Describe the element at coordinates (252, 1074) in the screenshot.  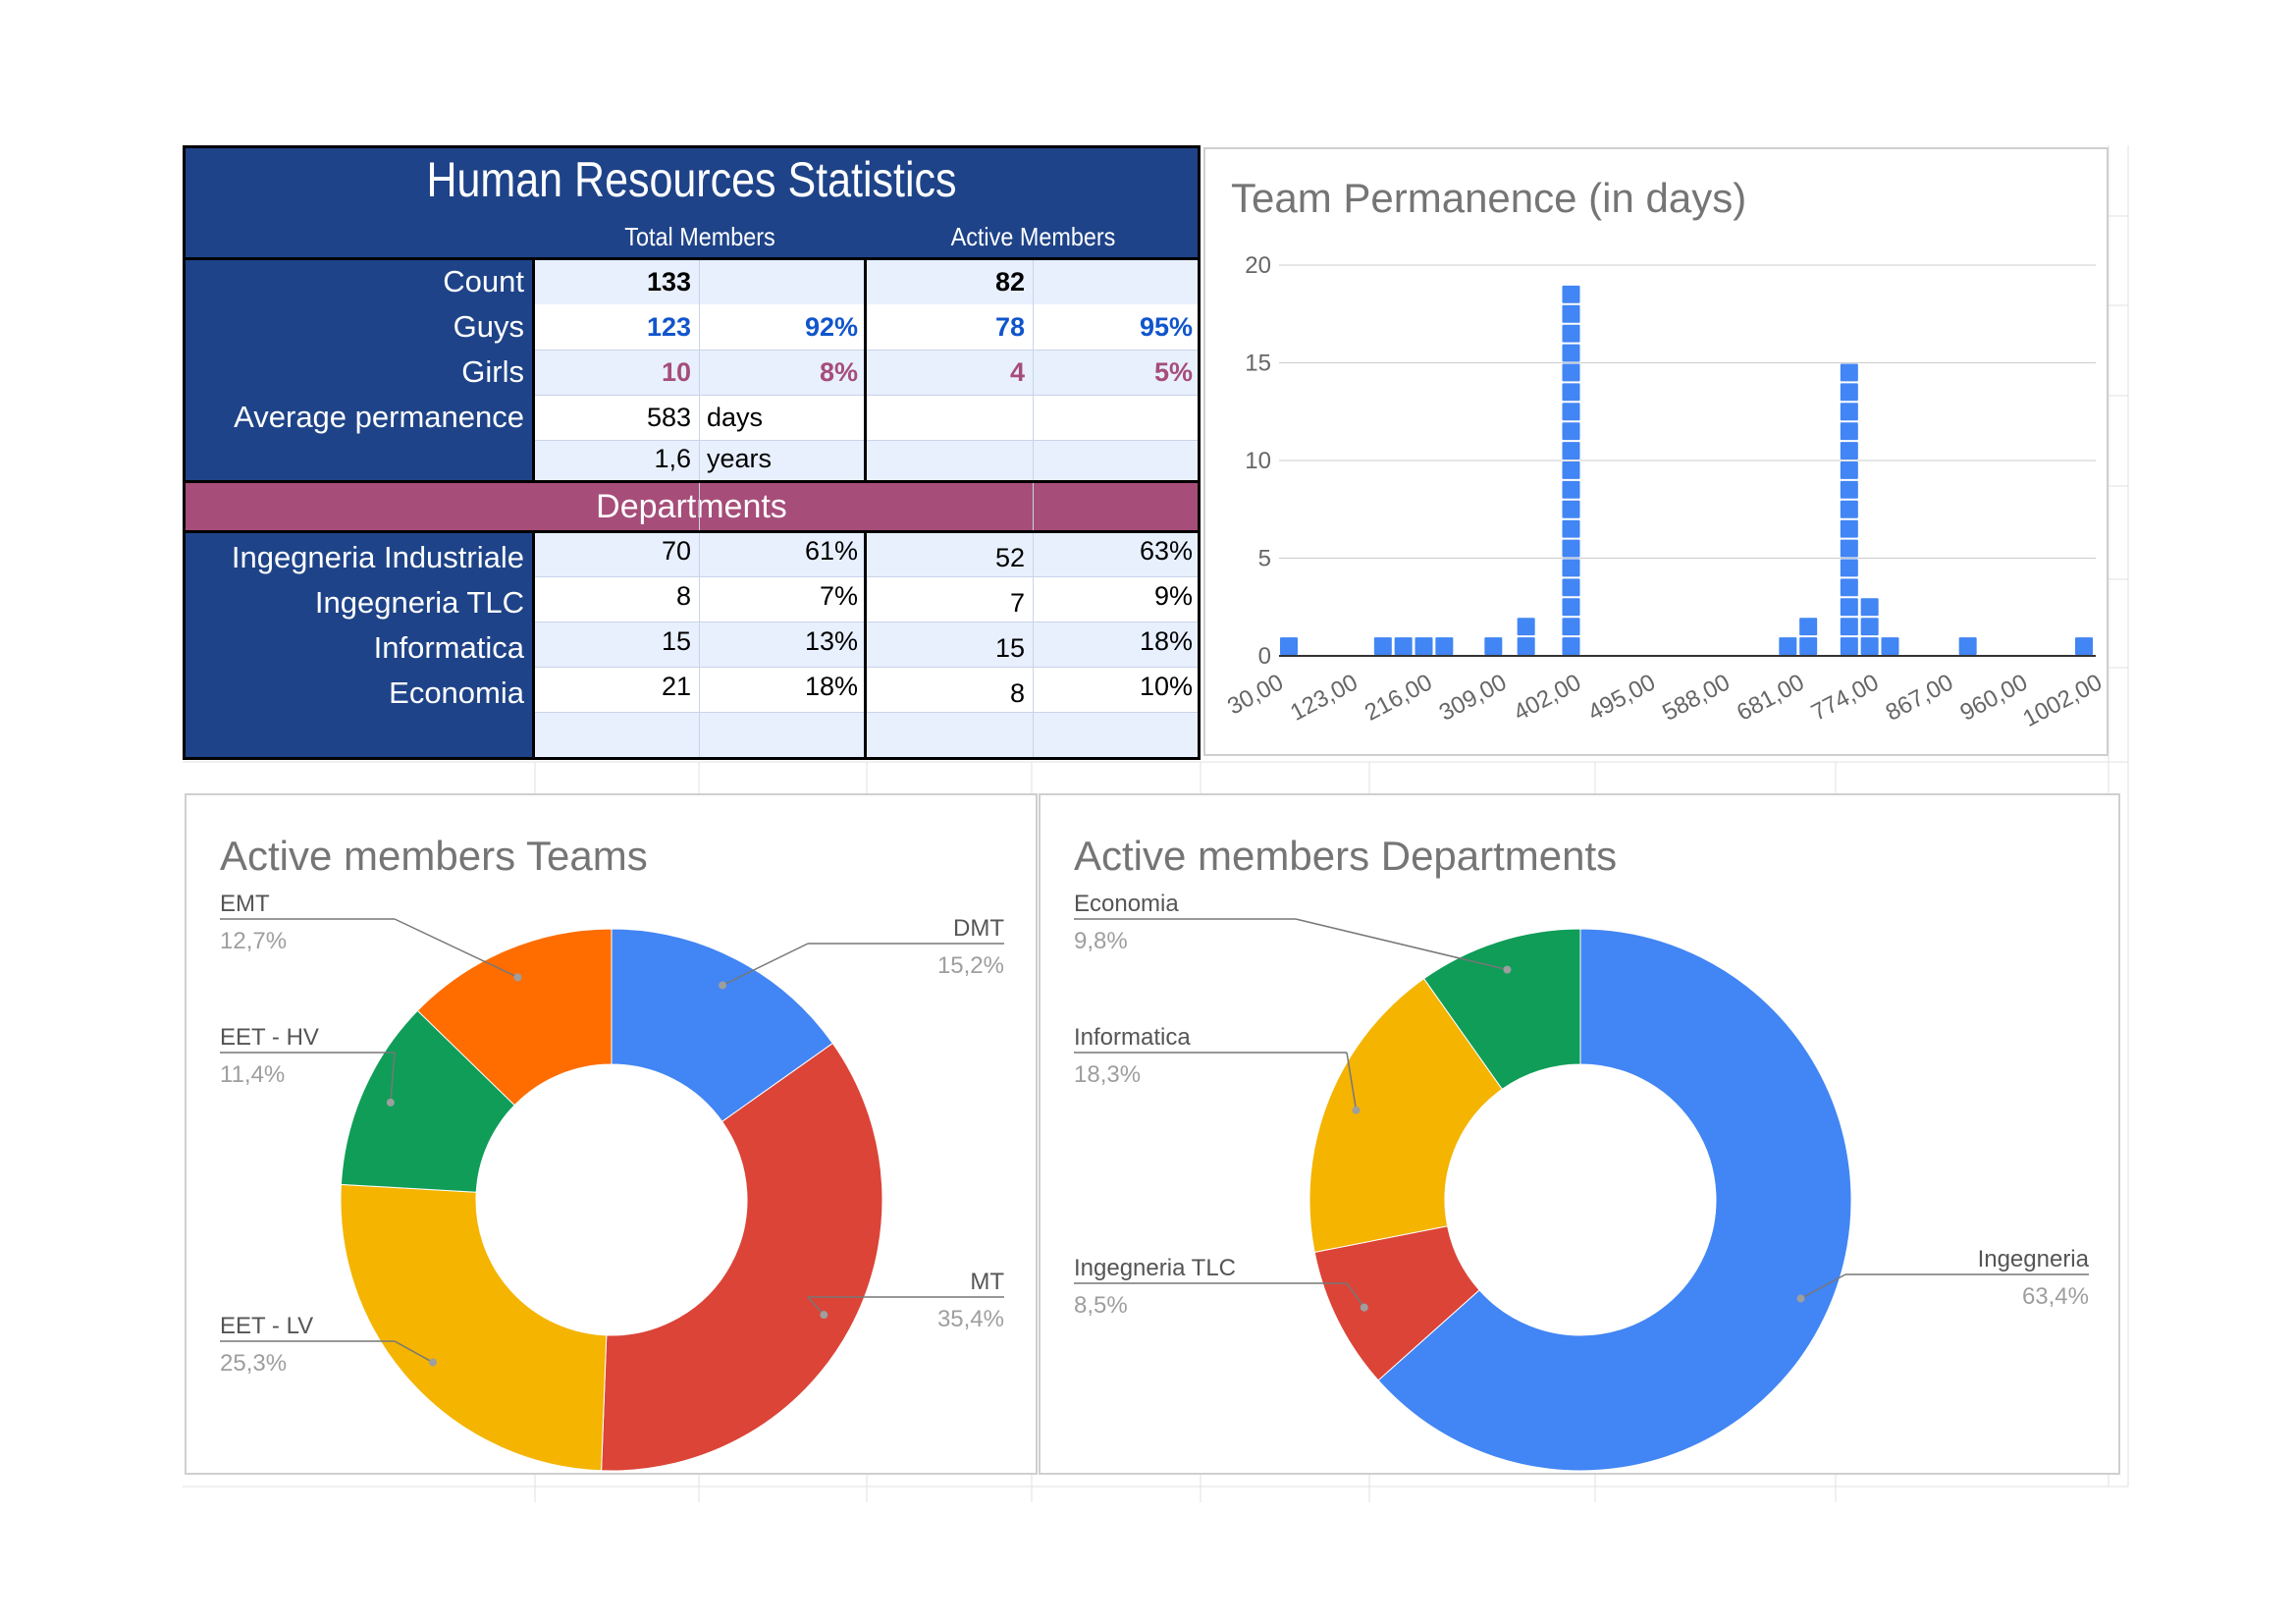
I see `slice-percent: 11,4%` at that location.